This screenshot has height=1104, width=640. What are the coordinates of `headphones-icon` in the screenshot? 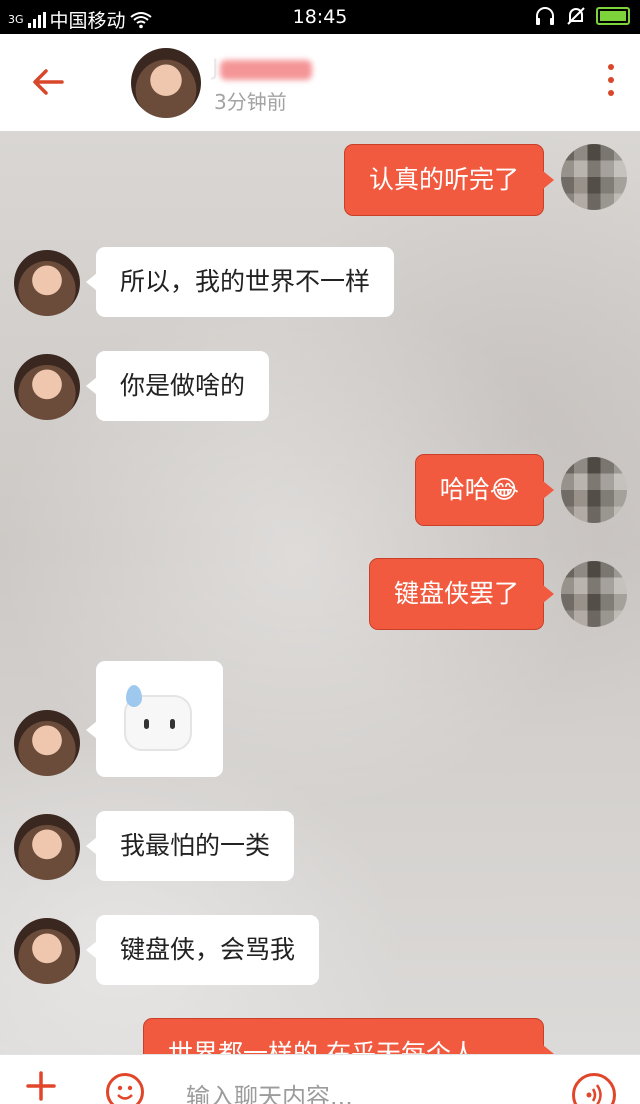 It's located at (545, 16).